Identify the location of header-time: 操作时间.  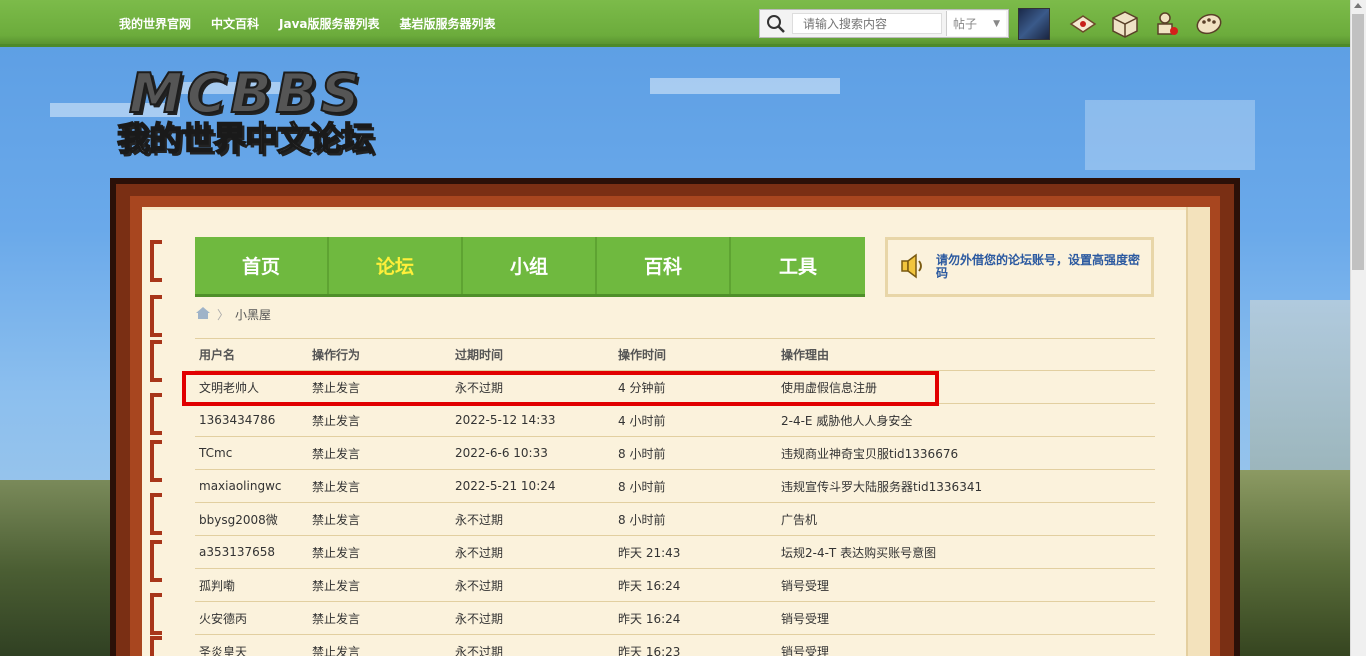
(642, 355).